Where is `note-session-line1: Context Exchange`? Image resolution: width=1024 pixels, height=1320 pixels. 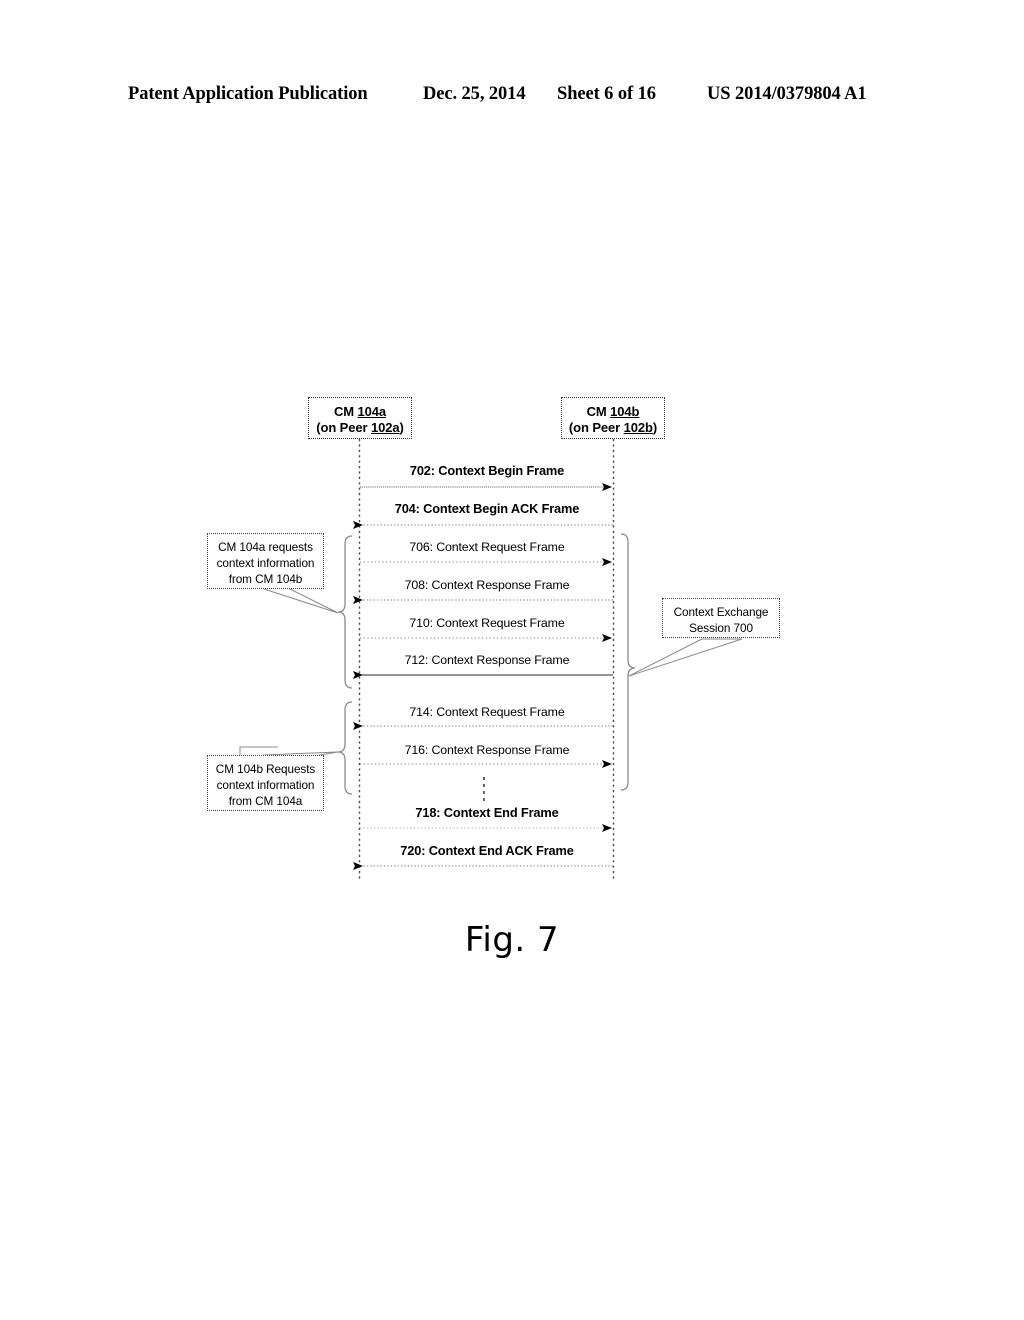 note-session-line1: Context Exchange is located at coordinates (721, 612).